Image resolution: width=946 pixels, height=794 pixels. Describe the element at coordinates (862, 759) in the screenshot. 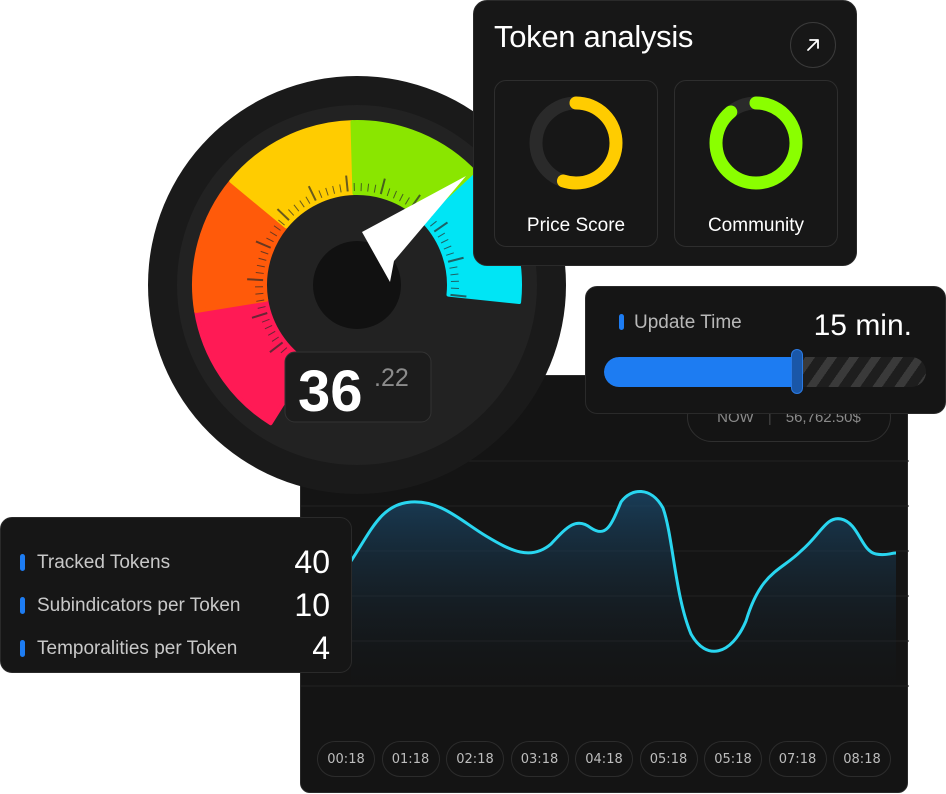

I see `time-label: 08:18` at that location.